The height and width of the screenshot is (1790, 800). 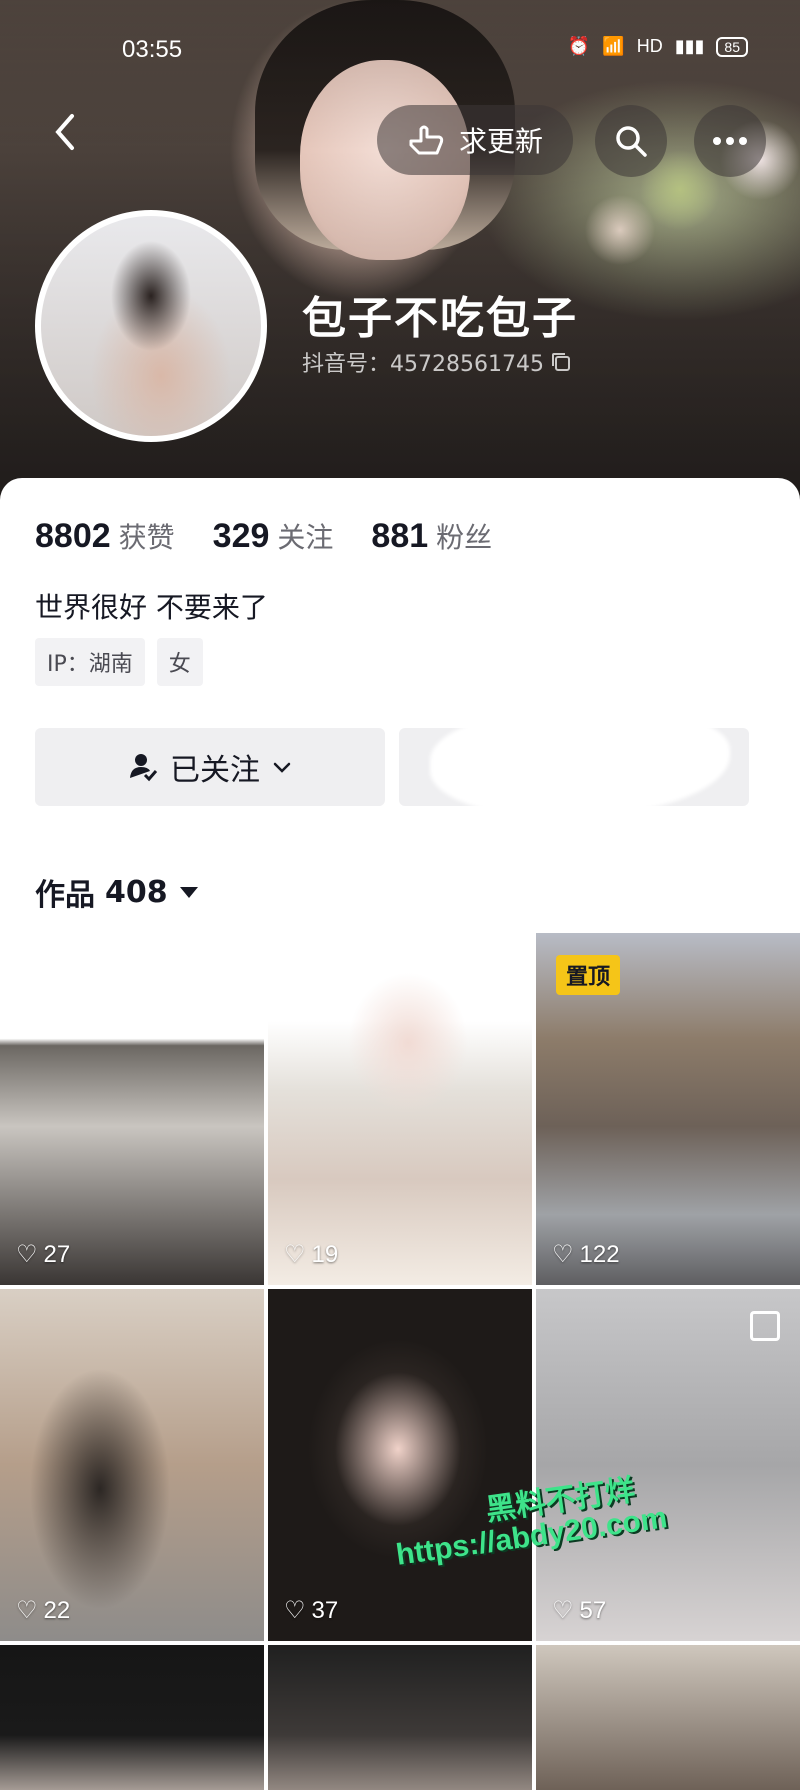 I want to click on user-check-icon, so click(x=144, y=768).